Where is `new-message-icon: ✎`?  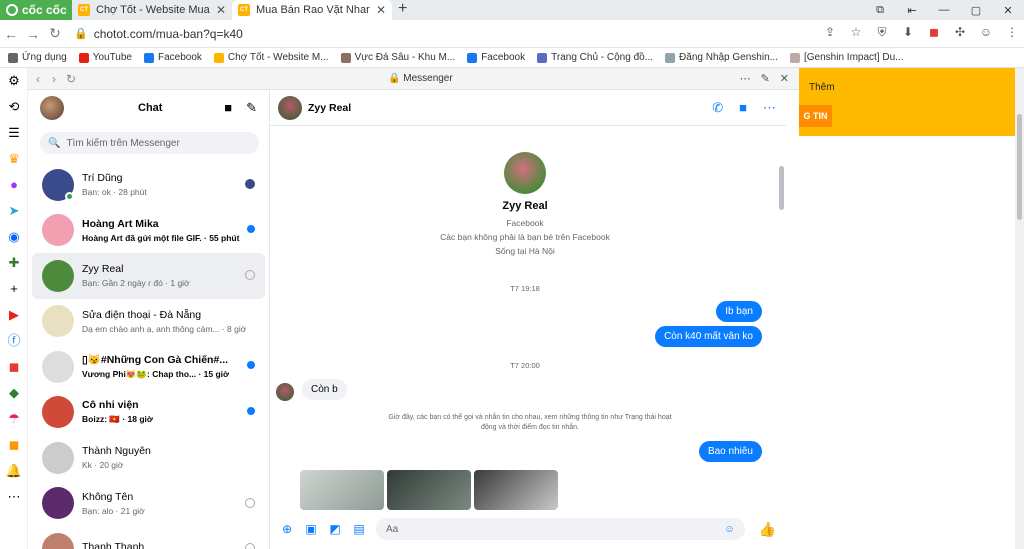 new-message-icon: ✎ is located at coordinates (251, 108).